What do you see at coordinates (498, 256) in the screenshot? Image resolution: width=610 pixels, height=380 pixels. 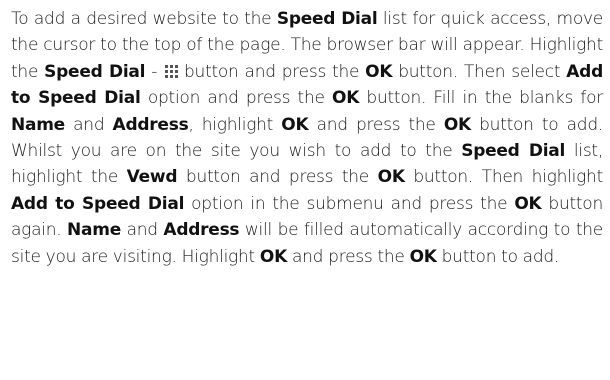 I see `text-segment: button to add.` at bounding box center [498, 256].